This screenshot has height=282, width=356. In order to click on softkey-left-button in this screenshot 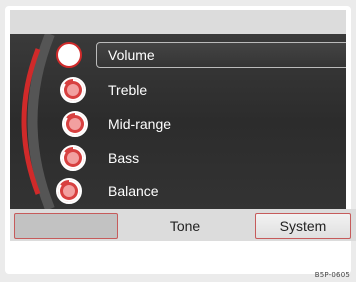, I will do `click(66, 226)`.